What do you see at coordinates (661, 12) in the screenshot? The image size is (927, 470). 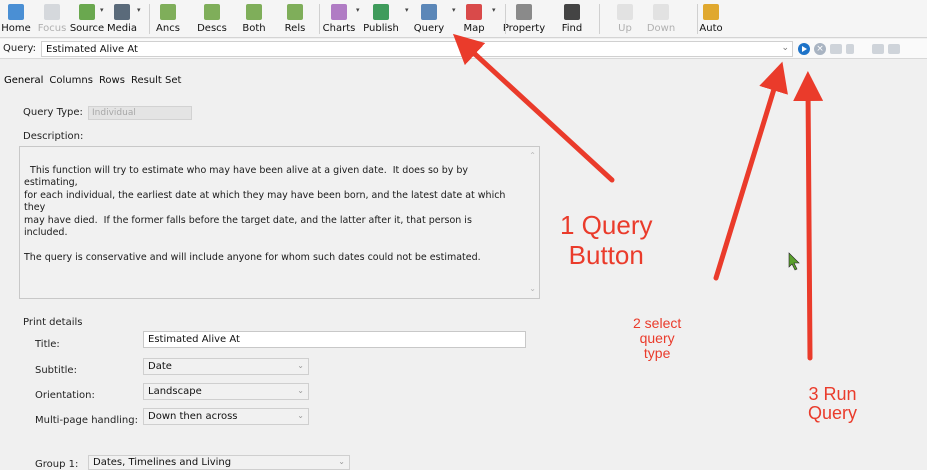 I see `down-icon` at bounding box center [661, 12].